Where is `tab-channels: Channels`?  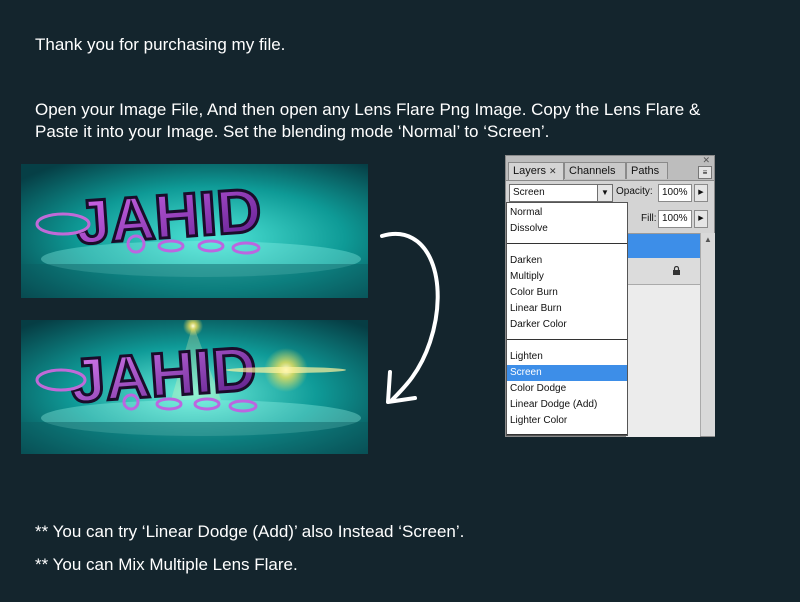 tab-channels: Channels is located at coordinates (595, 170).